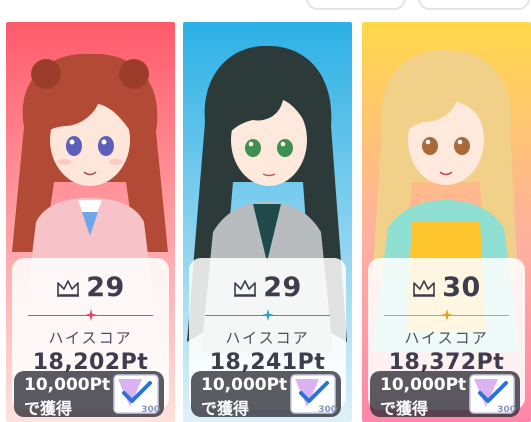  What do you see at coordinates (356, 5) in the screenshot?
I see `top-tab-left` at bounding box center [356, 5].